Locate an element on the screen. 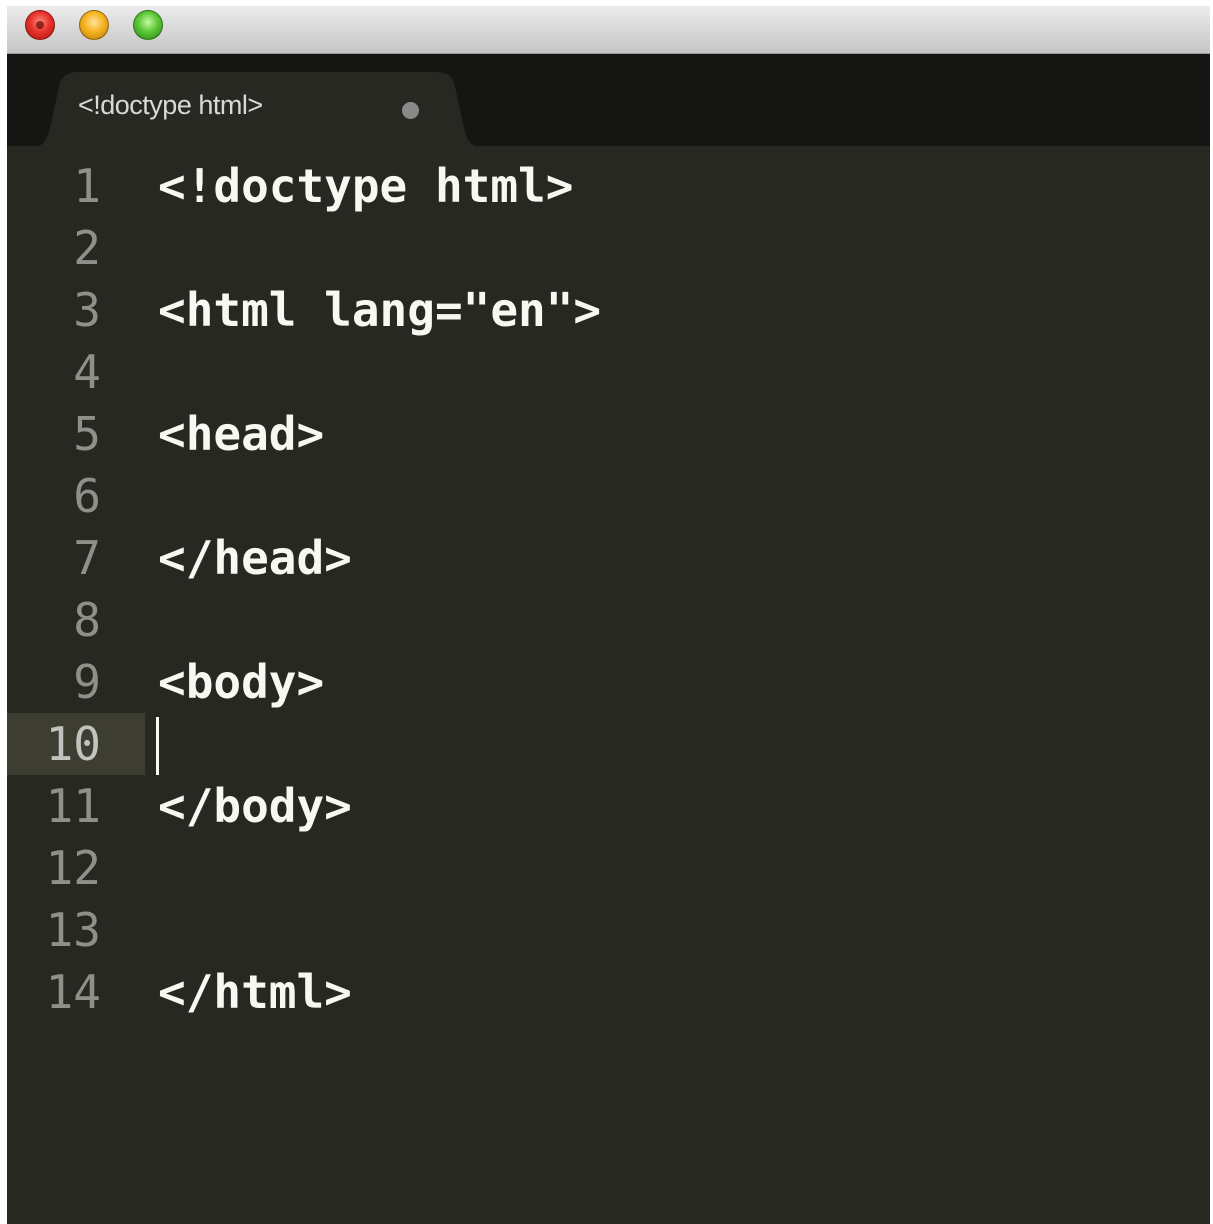 The image size is (1213, 1224). line-number: 13 is located at coordinates (73, 930).